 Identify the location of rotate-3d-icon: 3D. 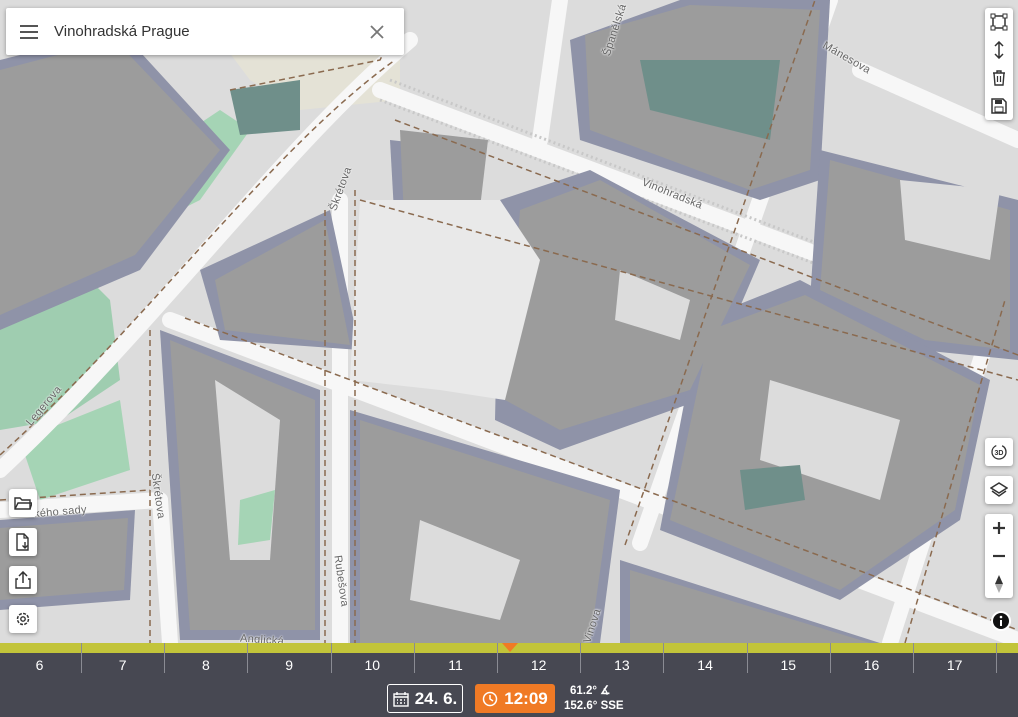
(999, 452).